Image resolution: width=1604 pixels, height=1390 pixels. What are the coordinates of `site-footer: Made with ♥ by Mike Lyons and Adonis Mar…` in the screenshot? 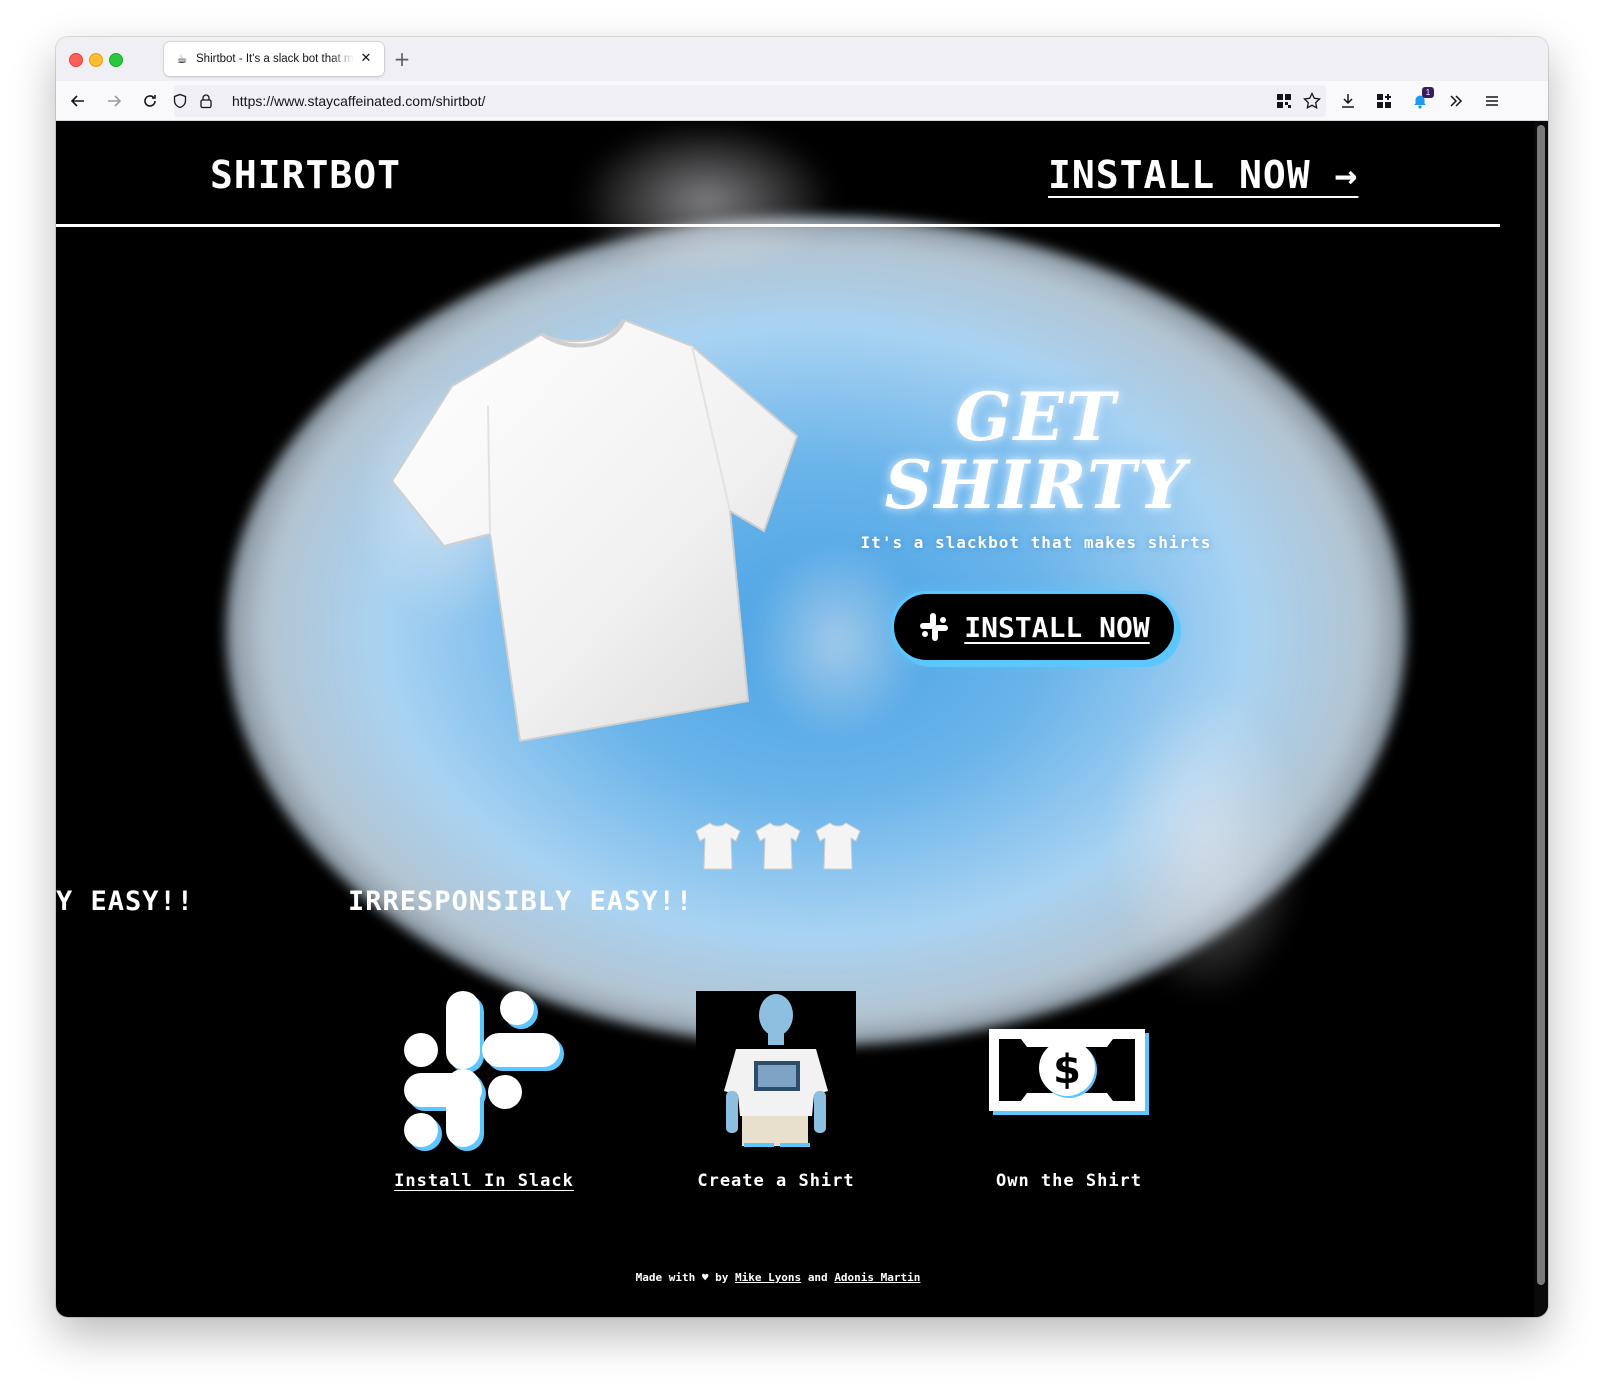 It's located at (778, 1277).